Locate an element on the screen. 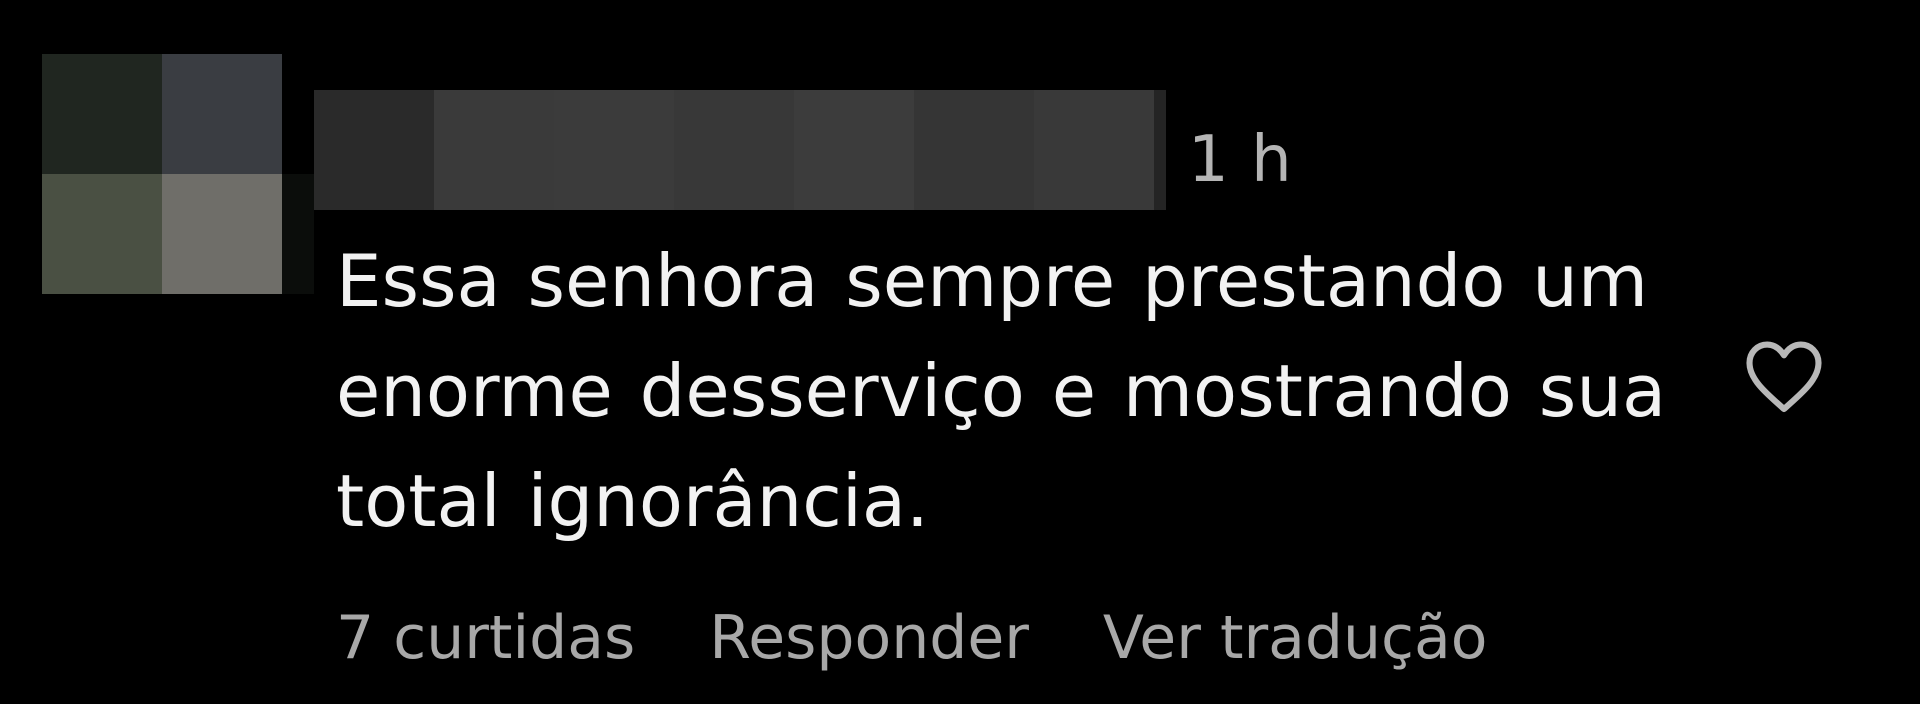  like-button is located at coordinates (1784, 376).